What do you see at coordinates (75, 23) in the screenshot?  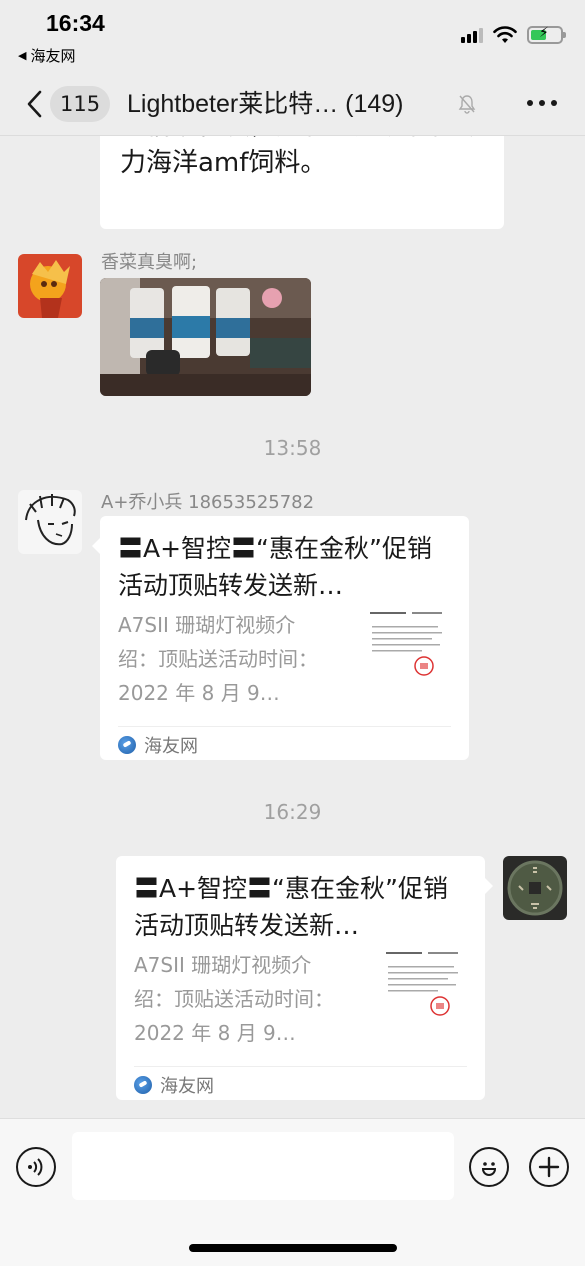 I see `status-time: 16:34` at bounding box center [75, 23].